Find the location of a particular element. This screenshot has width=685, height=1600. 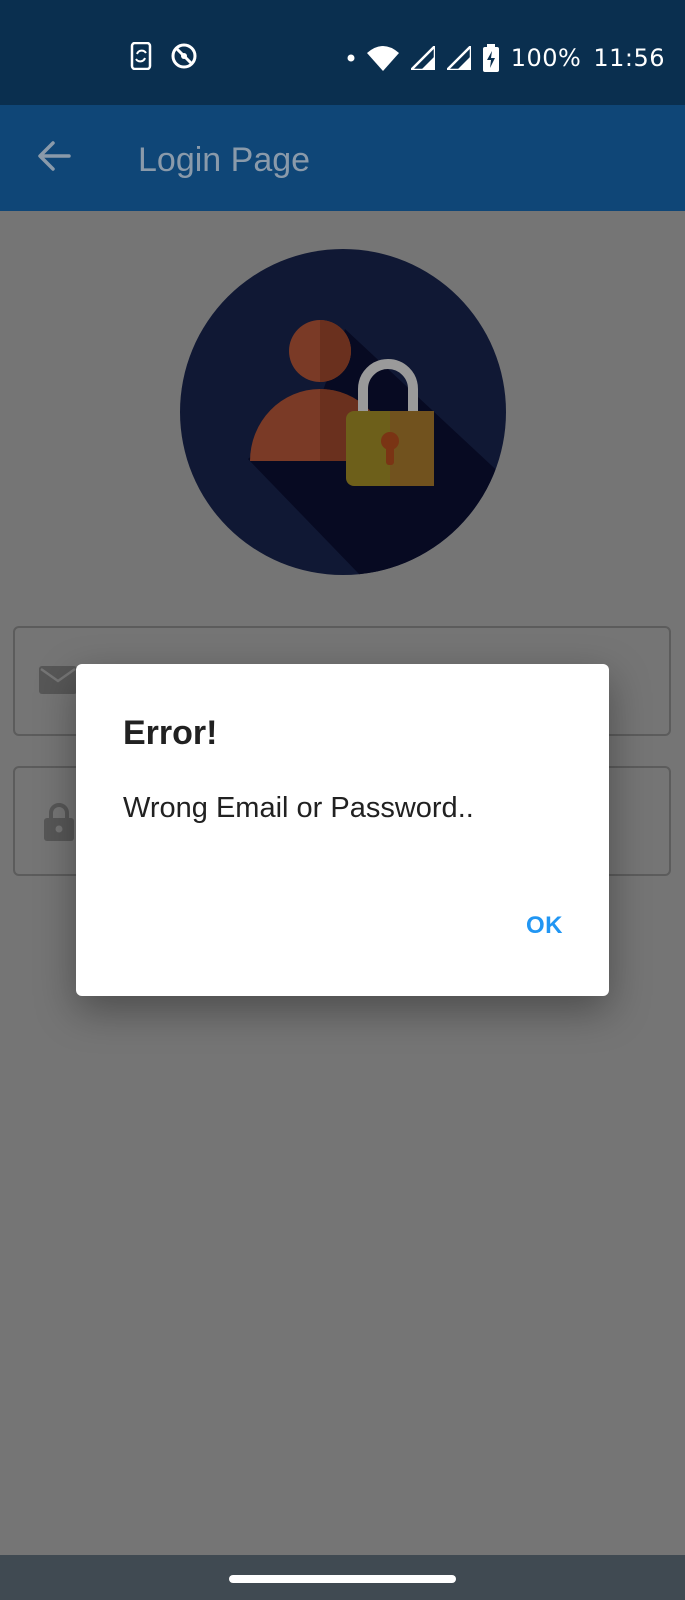

app-bar: Login Page is located at coordinates (342, 158).